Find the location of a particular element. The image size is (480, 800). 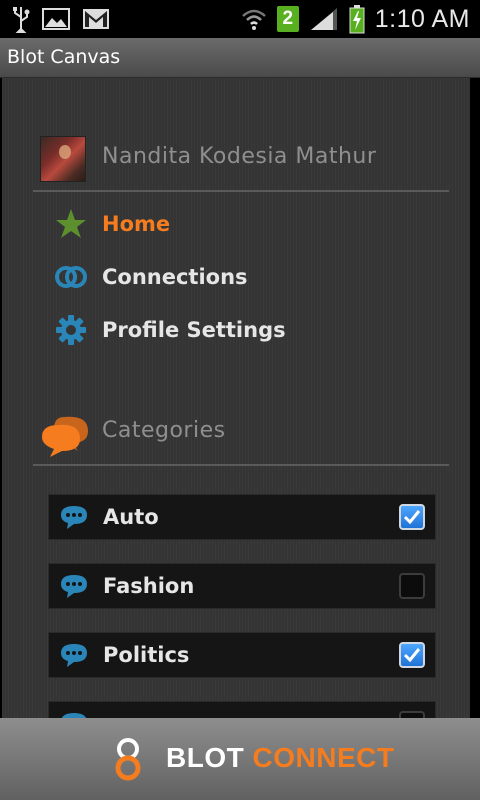

nav-item-connections: Connections is located at coordinates (244, 277).